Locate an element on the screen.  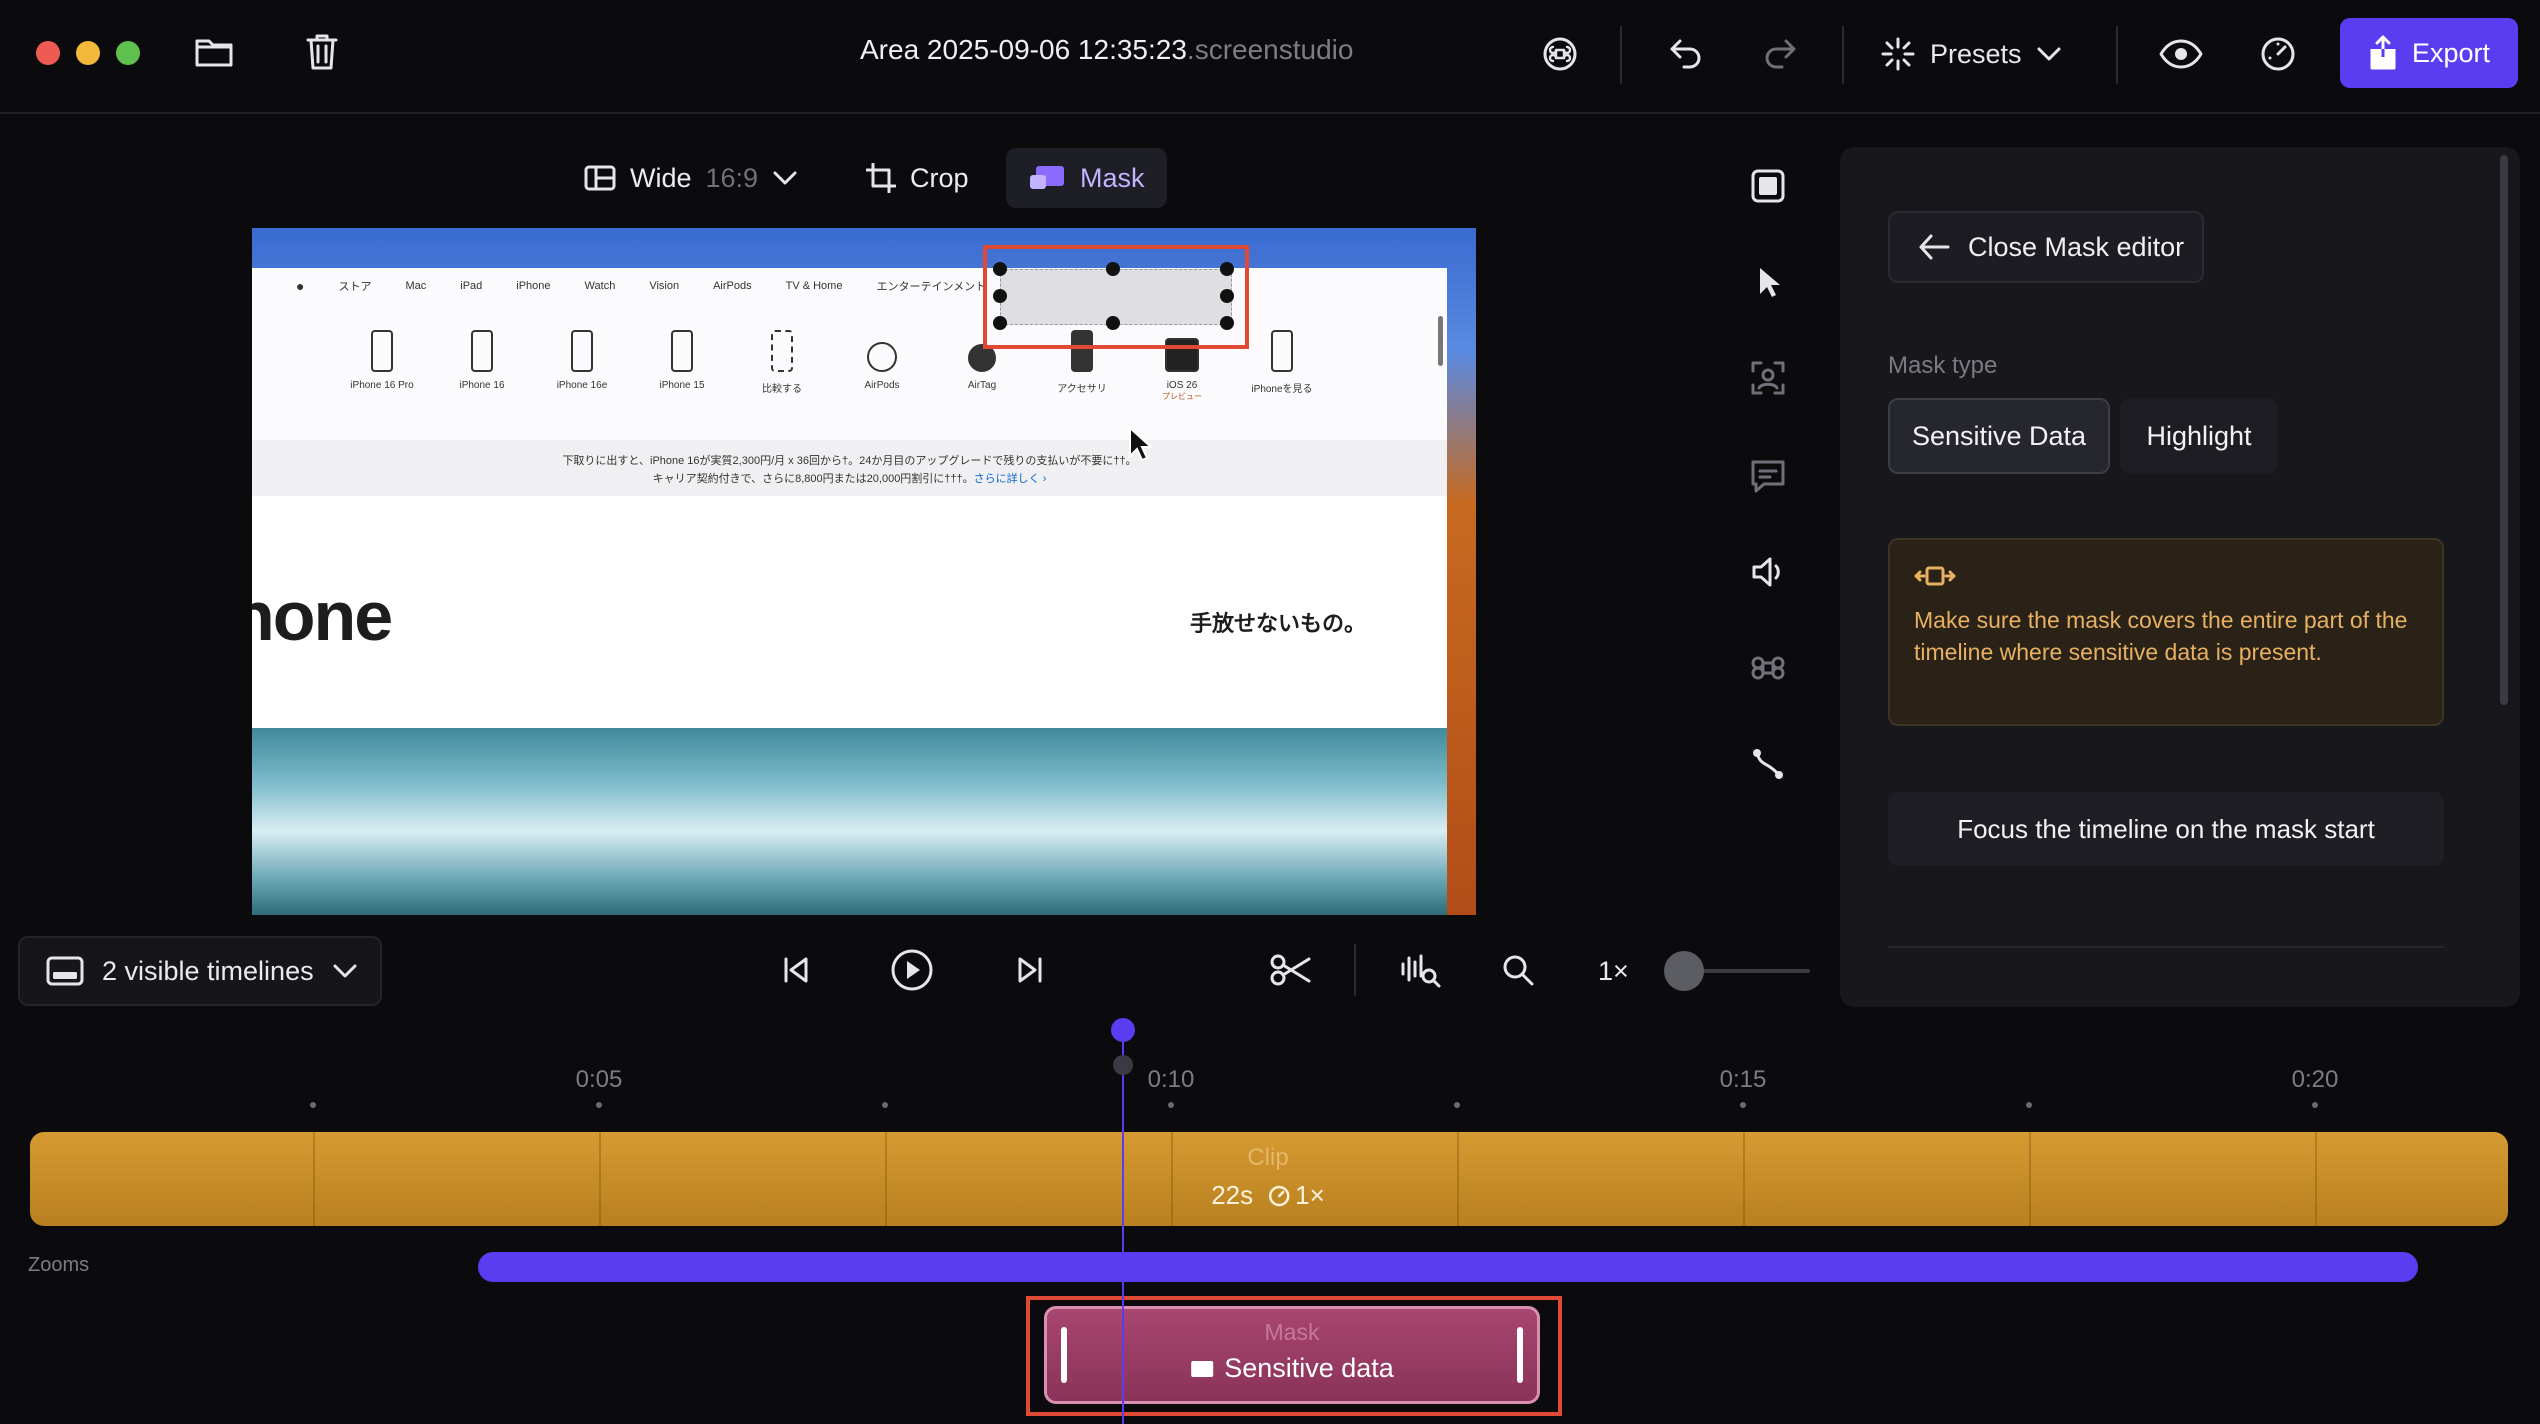
performance-button is located at coordinates (2278, 54).